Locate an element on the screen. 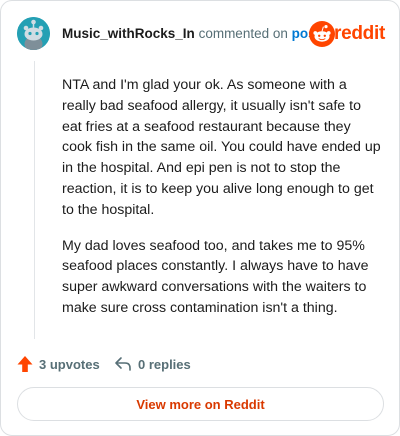 This screenshot has height=436, width=400. author-line: Music_withRocks_In commented on post is located at coordinates (191, 34).